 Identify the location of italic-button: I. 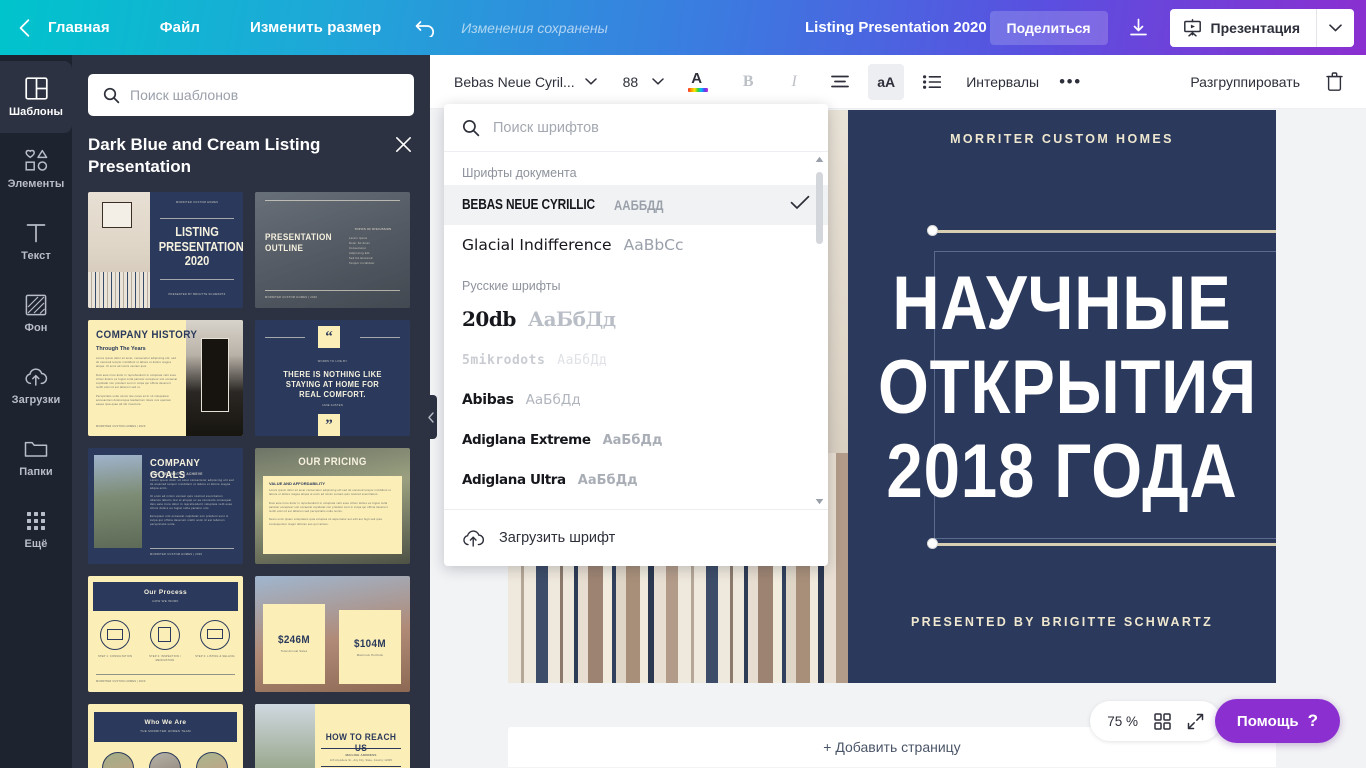
(794, 82).